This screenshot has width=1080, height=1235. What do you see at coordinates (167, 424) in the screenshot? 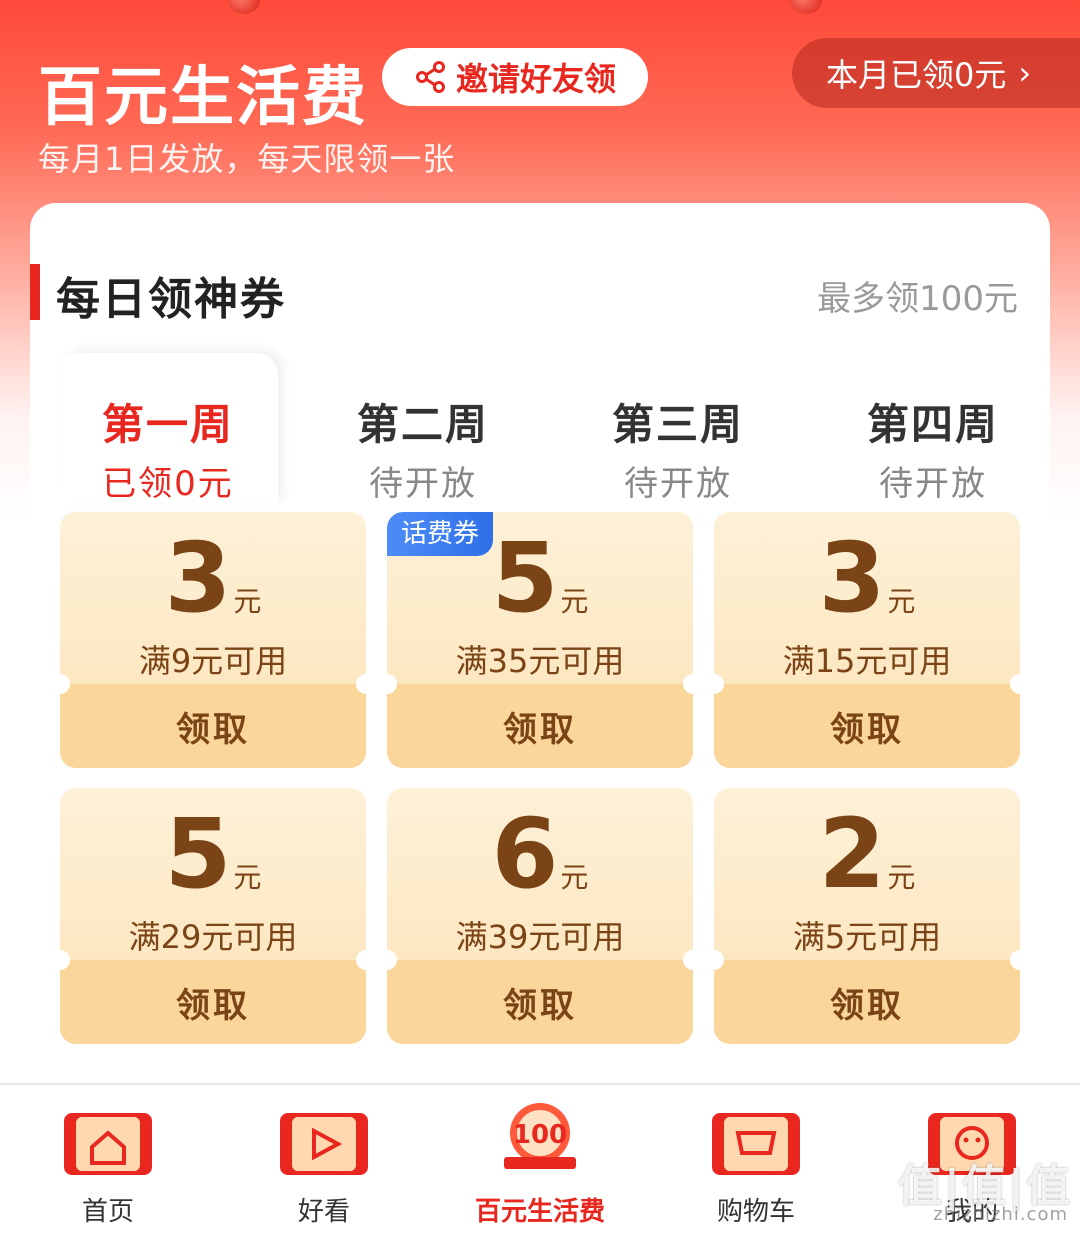
I see `tab-week-name: 第一周` at bounding box center [167, 424].